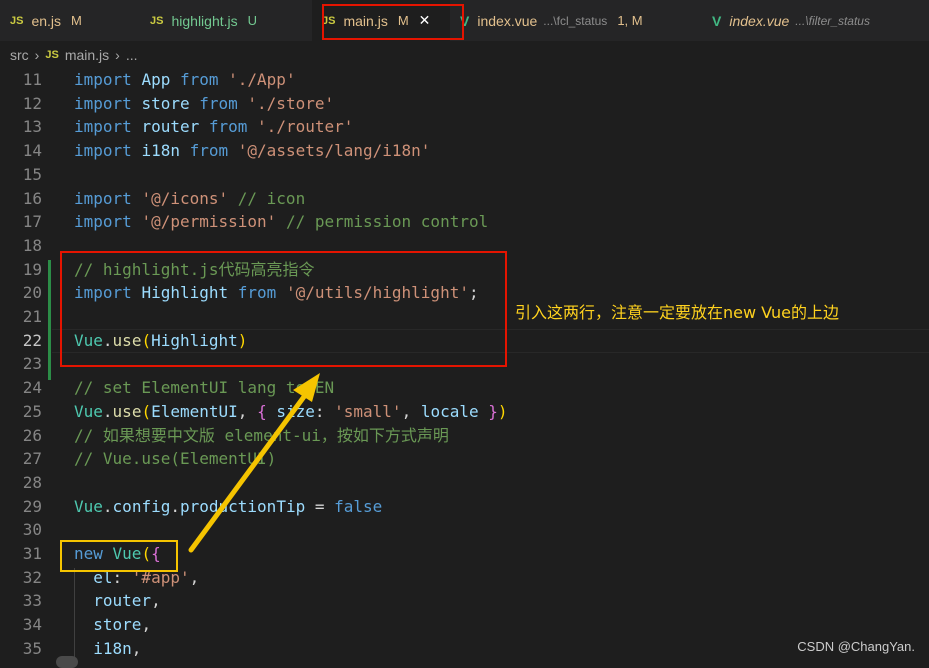 The image size is (929, 668). What do you see at coordinates (677, 312) in the screenshot?
I see `annotation-text: 引入这两行，注意一定要放在new Vue的上边` at bounding box center [677, 312].